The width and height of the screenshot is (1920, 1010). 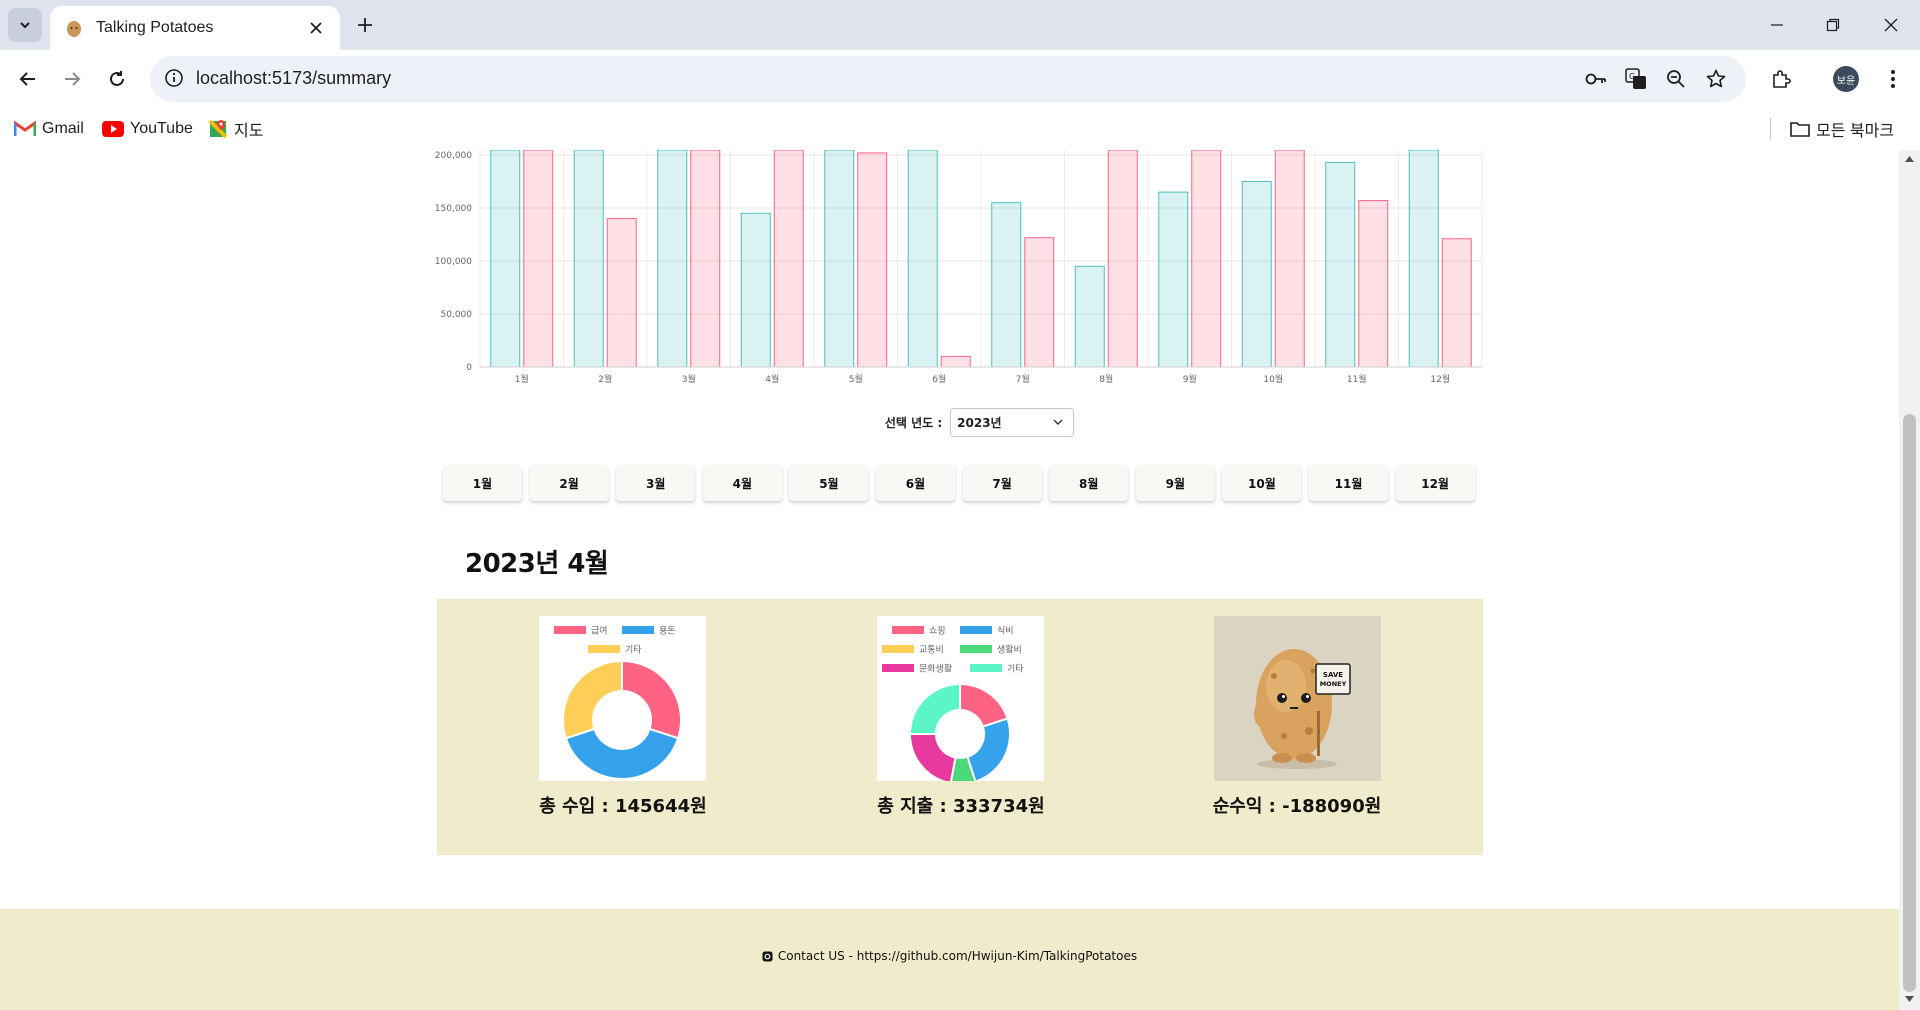 I want to click on month-button-6: 6월, so click(x=915, y=483).